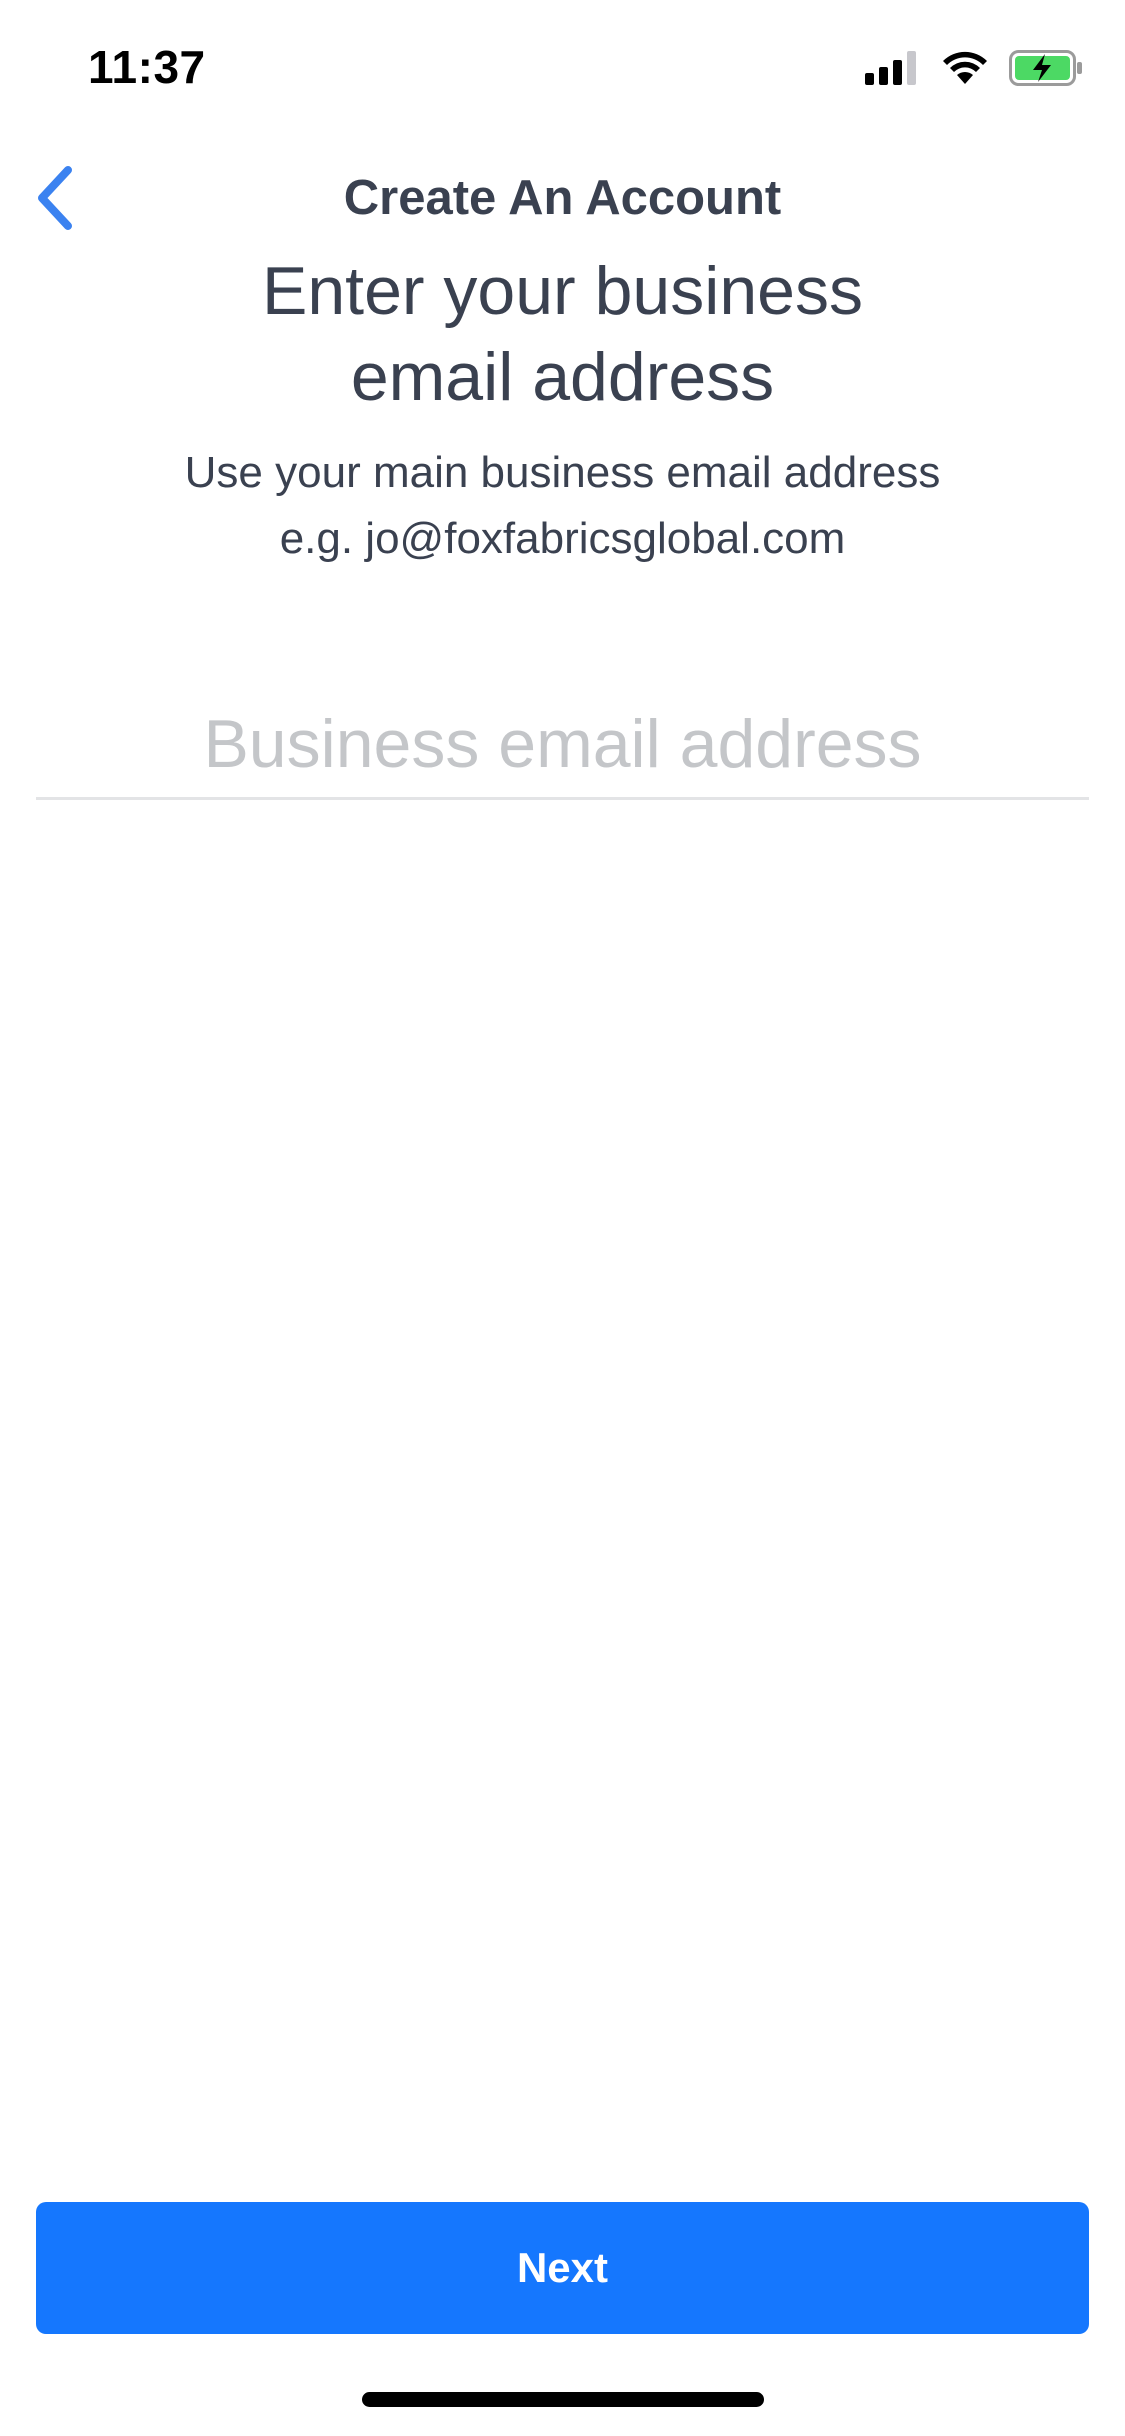 The width and height of the screenshot is (1125, 2436). What do you see at coordinates (562, 291) in the screenshot?
I see `heading-line-1: Enter your business` at bounding box center [562, 291].